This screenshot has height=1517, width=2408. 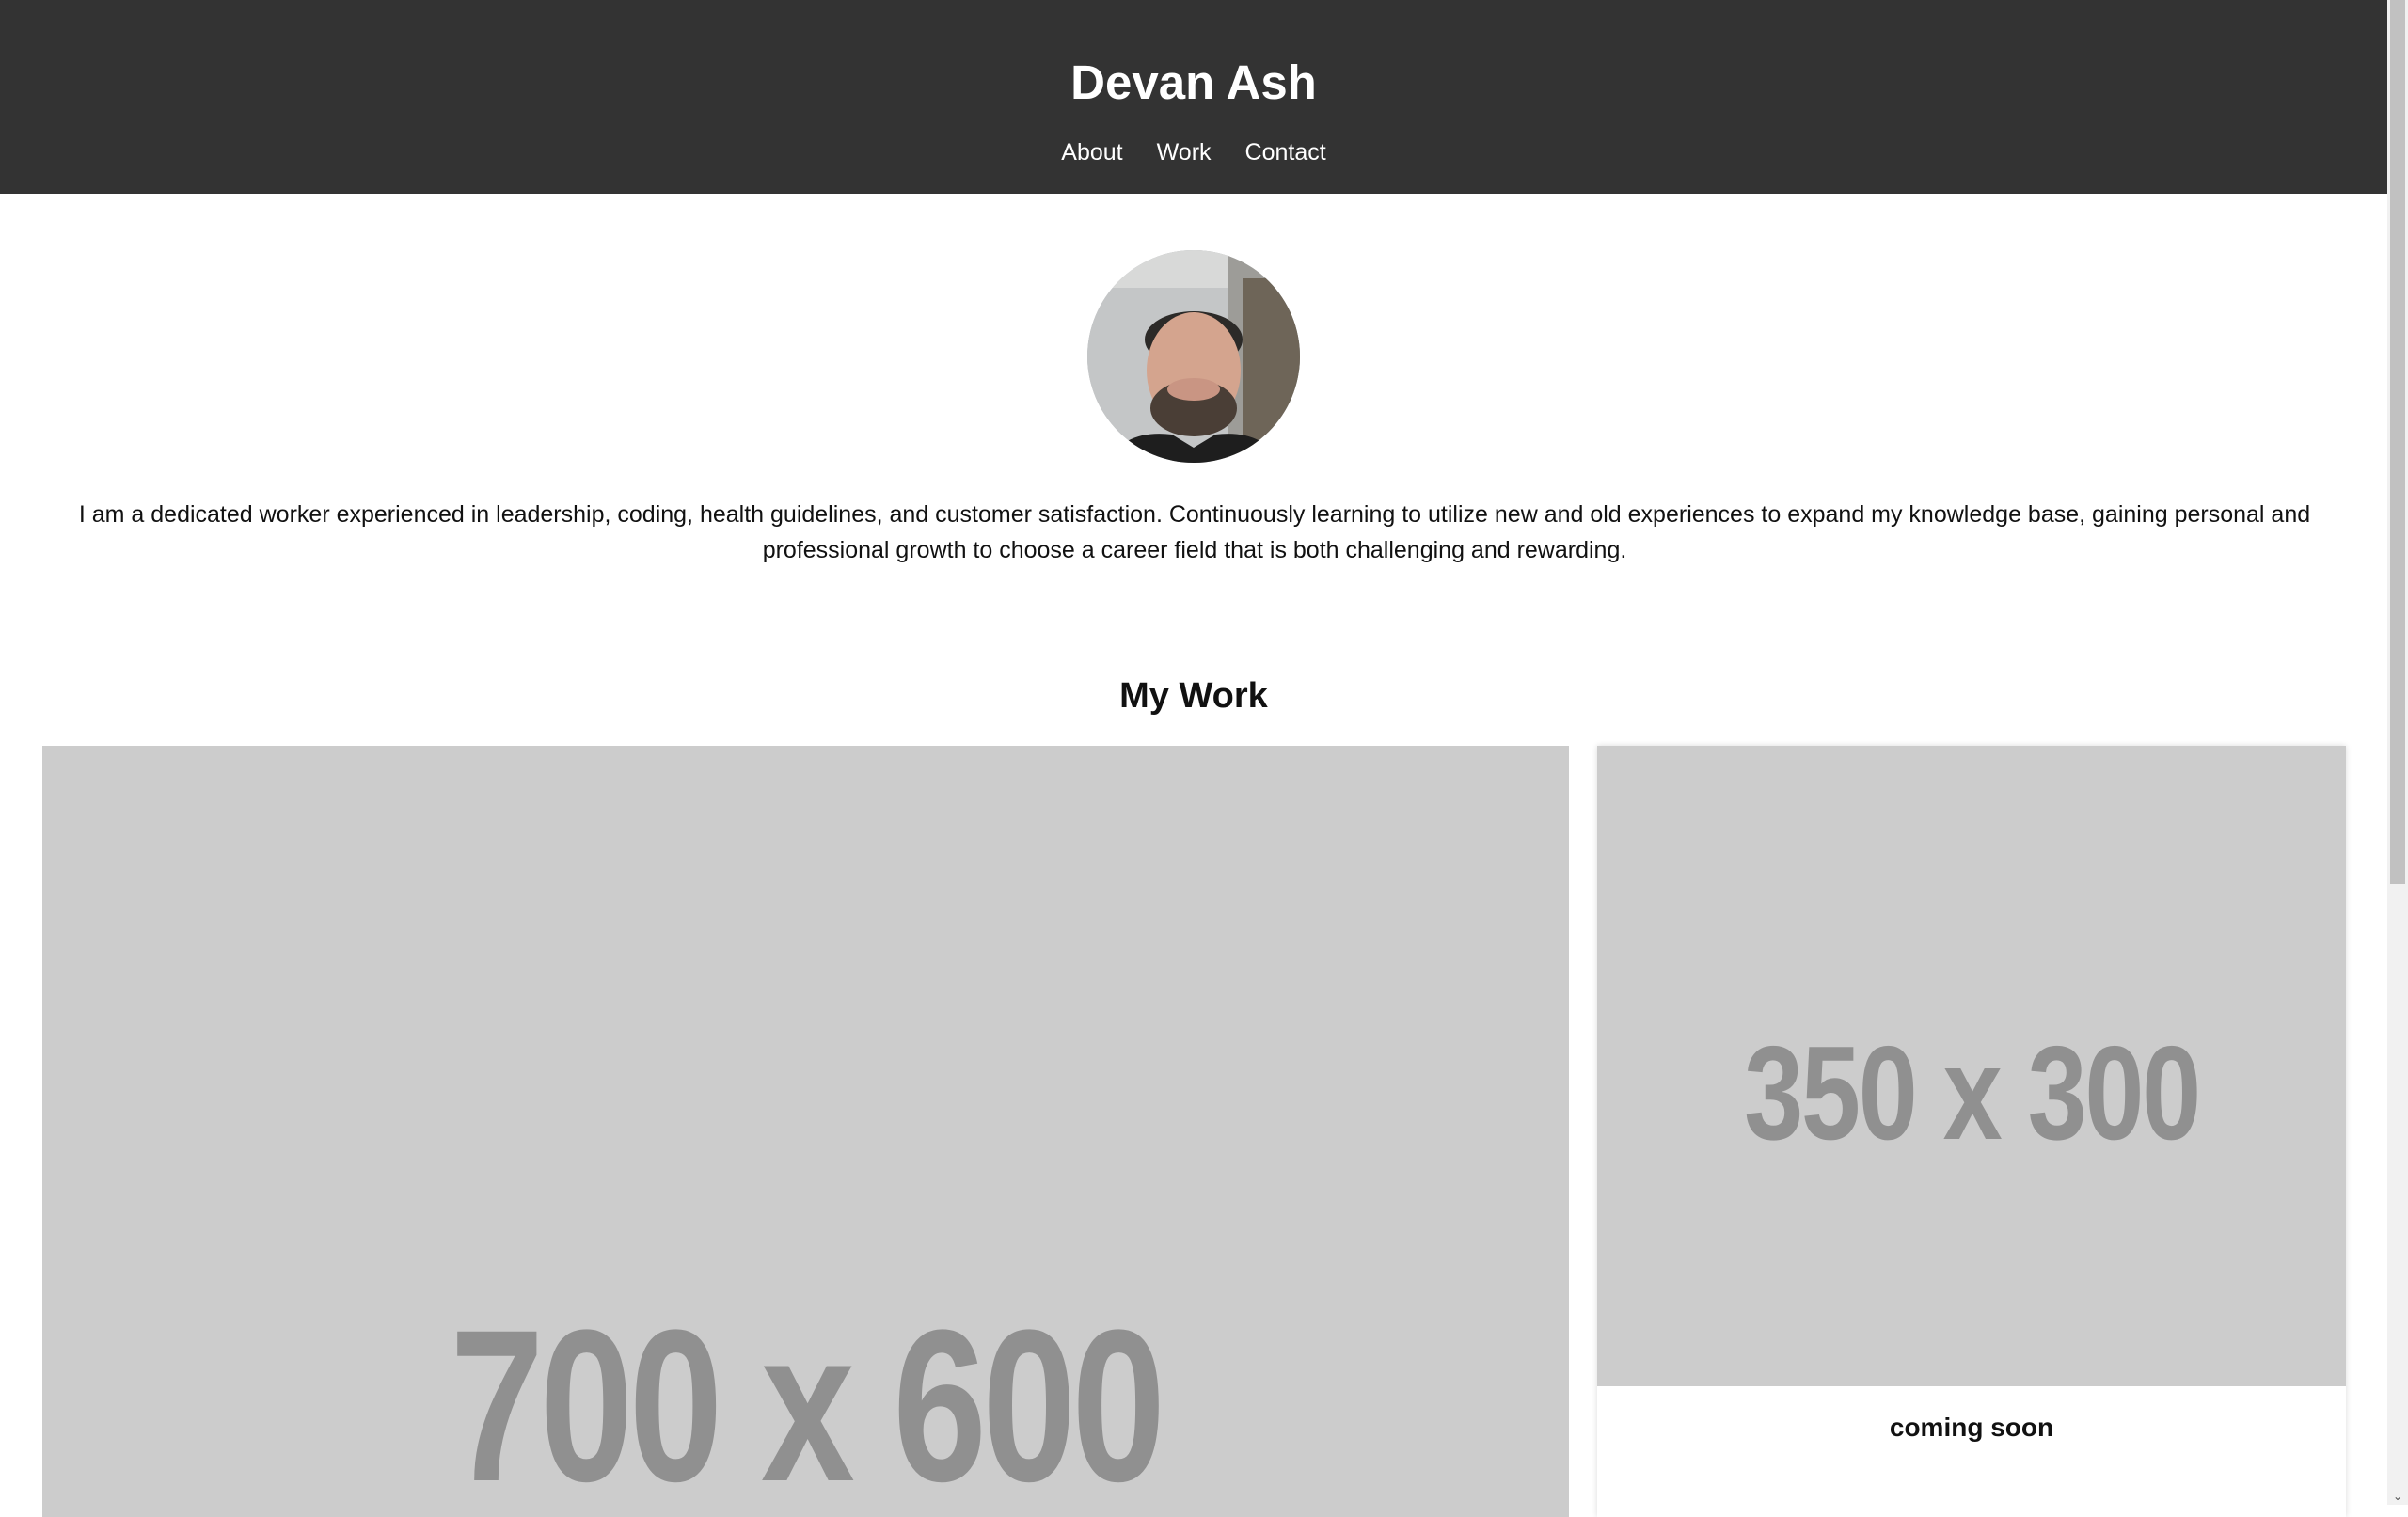 What do you see at coordinates (1193, 696) in the screenshot?
I see `work-heading: My Work` at bounding box center [1193, 696].